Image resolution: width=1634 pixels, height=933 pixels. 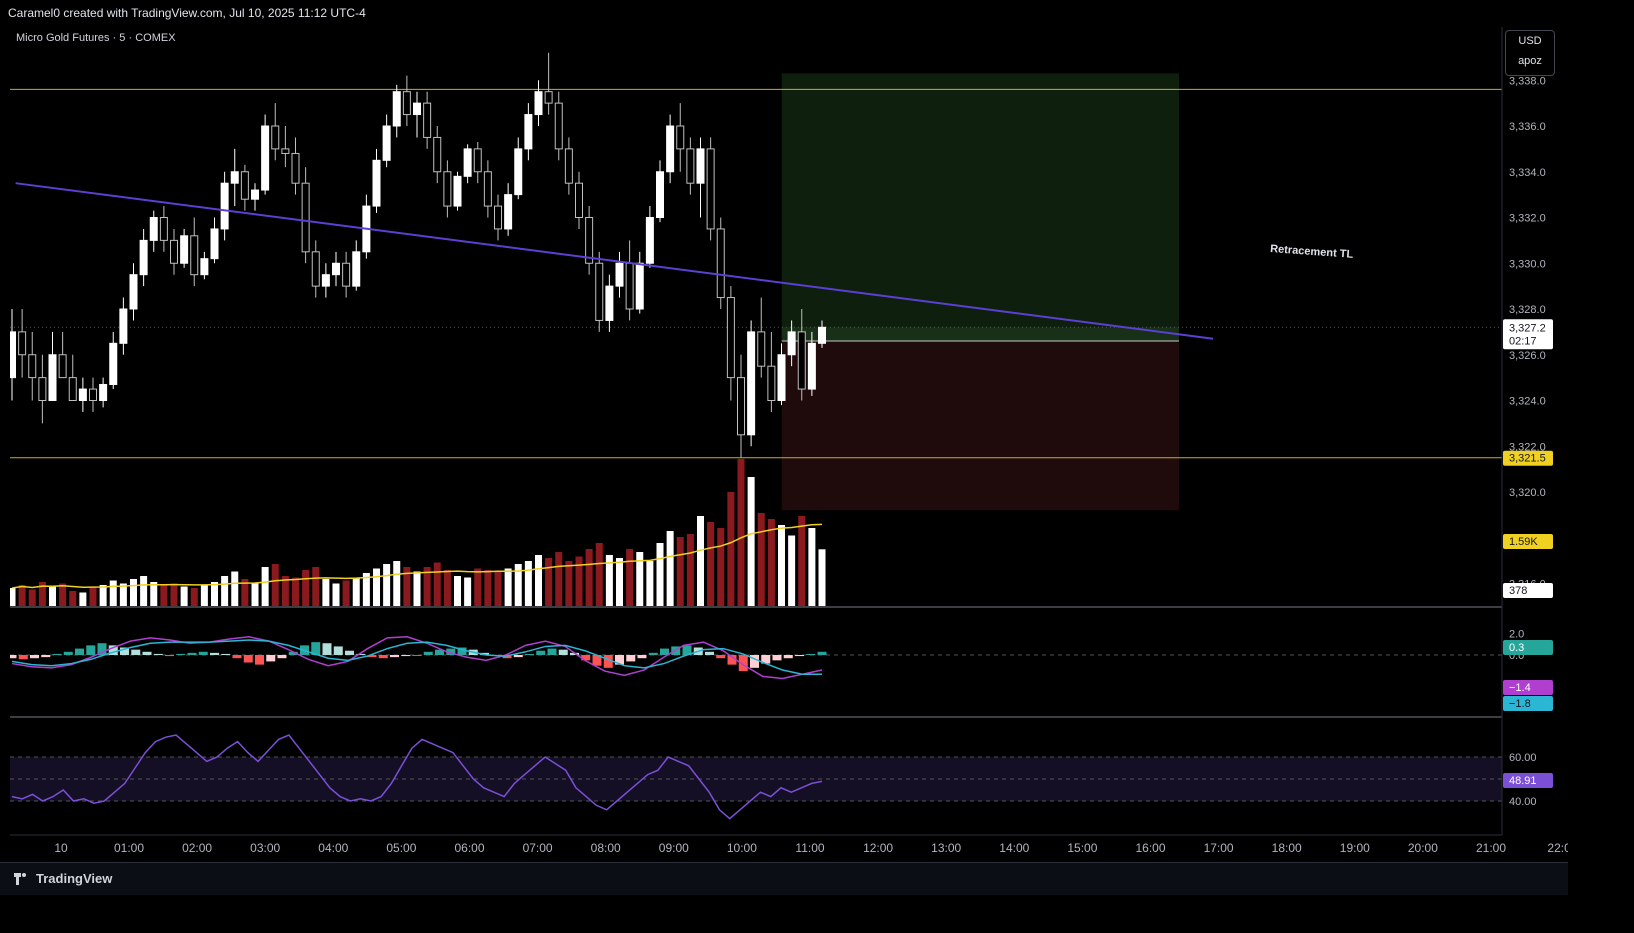 What do you see at coordinates (96, 38) in the screenshot?
I see `symbol-legend: Micro Gold Futures · 5 · COMEX` at bounding box center [96, 38].